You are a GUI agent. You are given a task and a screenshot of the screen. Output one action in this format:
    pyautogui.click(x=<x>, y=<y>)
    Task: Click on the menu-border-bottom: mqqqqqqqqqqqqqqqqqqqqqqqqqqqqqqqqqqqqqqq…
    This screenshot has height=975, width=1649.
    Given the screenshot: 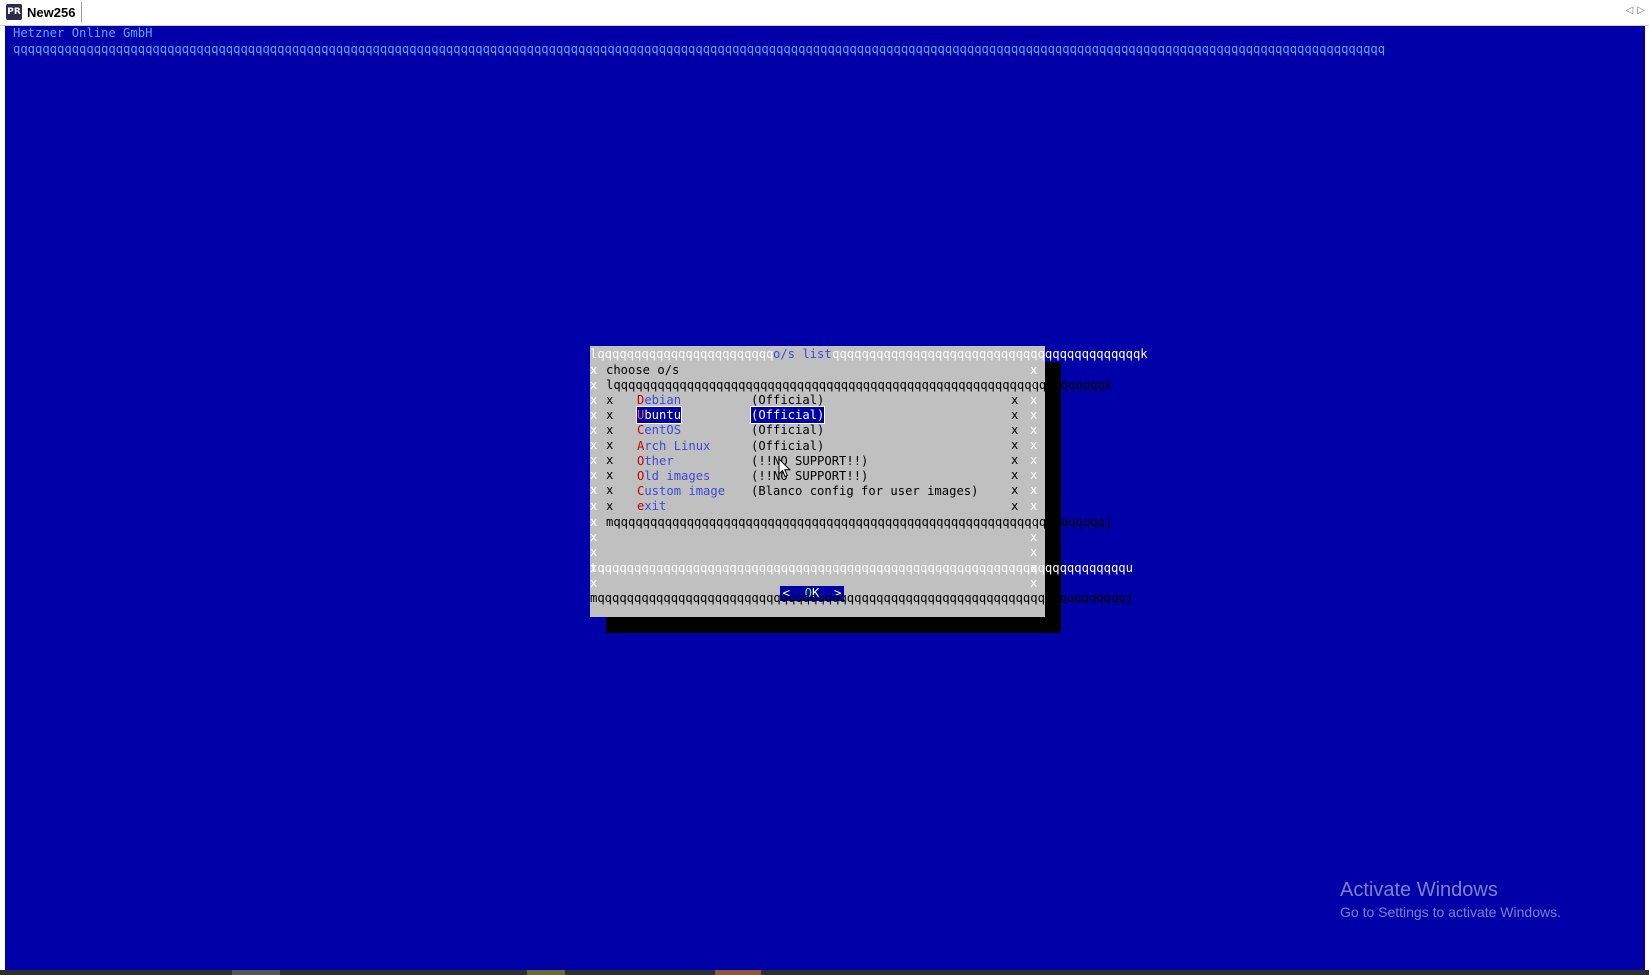 What is the action you would take?
    pyautogui.click(x=859, y=522)
    